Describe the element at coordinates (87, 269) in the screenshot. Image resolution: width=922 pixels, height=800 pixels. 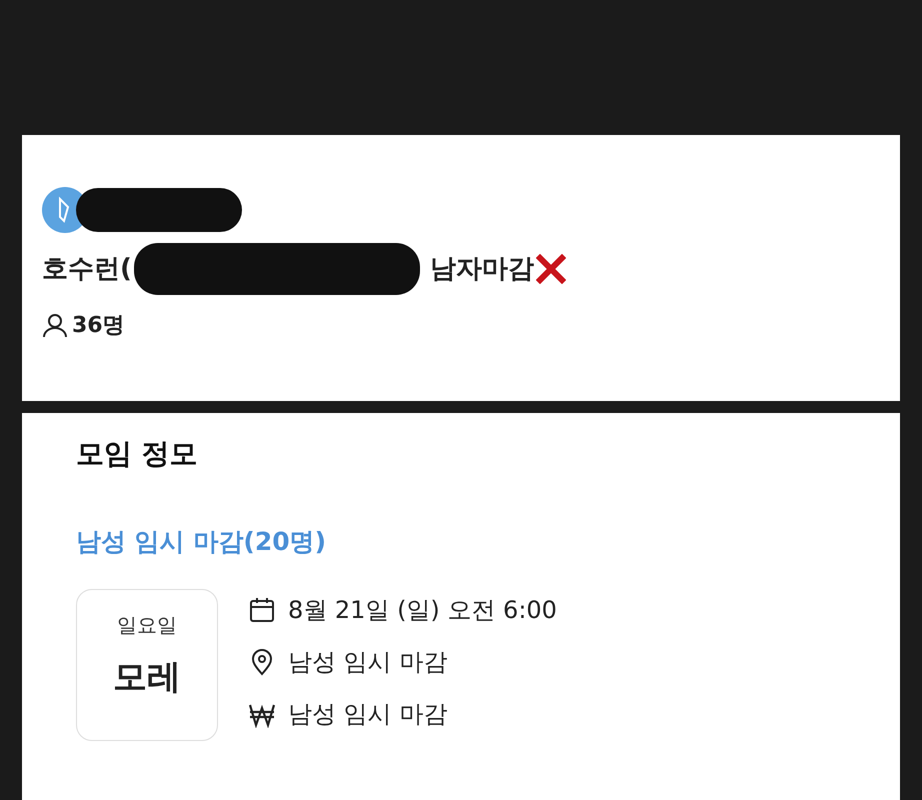
I see `group-title: 호수런(` at that location.